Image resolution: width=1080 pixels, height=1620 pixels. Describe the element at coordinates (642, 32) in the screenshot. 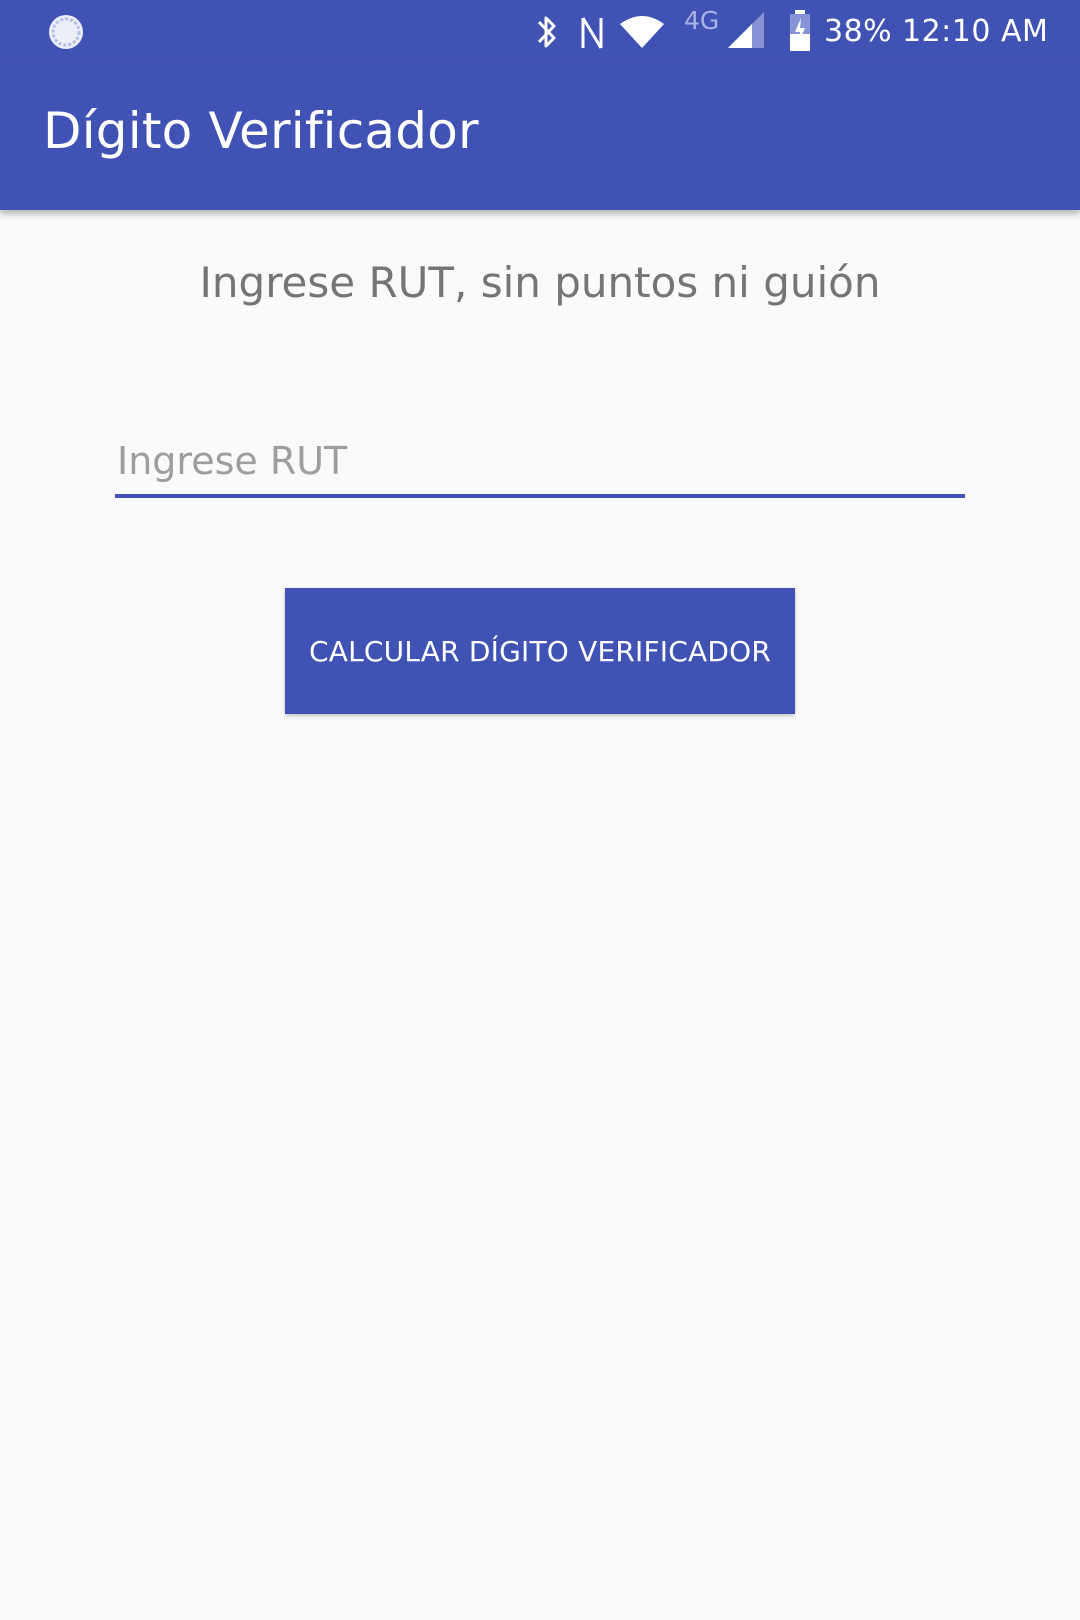

I see `wifi-icon` at that location.